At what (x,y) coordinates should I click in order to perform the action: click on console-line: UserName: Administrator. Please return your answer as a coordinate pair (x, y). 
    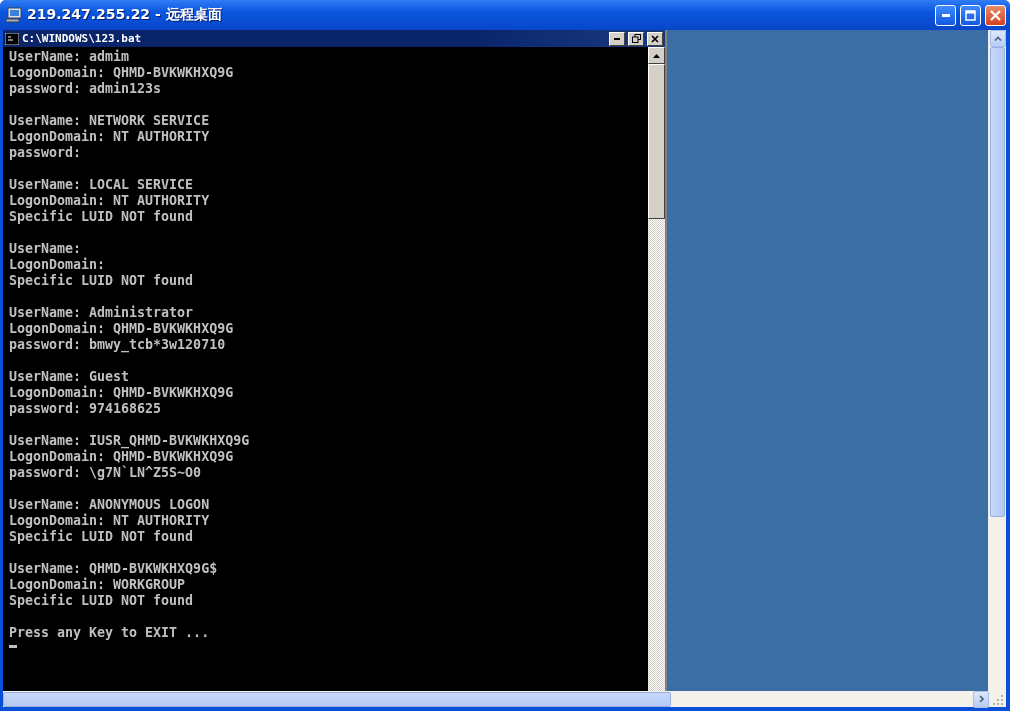
    Looking at the image, I should click on (101, 313).